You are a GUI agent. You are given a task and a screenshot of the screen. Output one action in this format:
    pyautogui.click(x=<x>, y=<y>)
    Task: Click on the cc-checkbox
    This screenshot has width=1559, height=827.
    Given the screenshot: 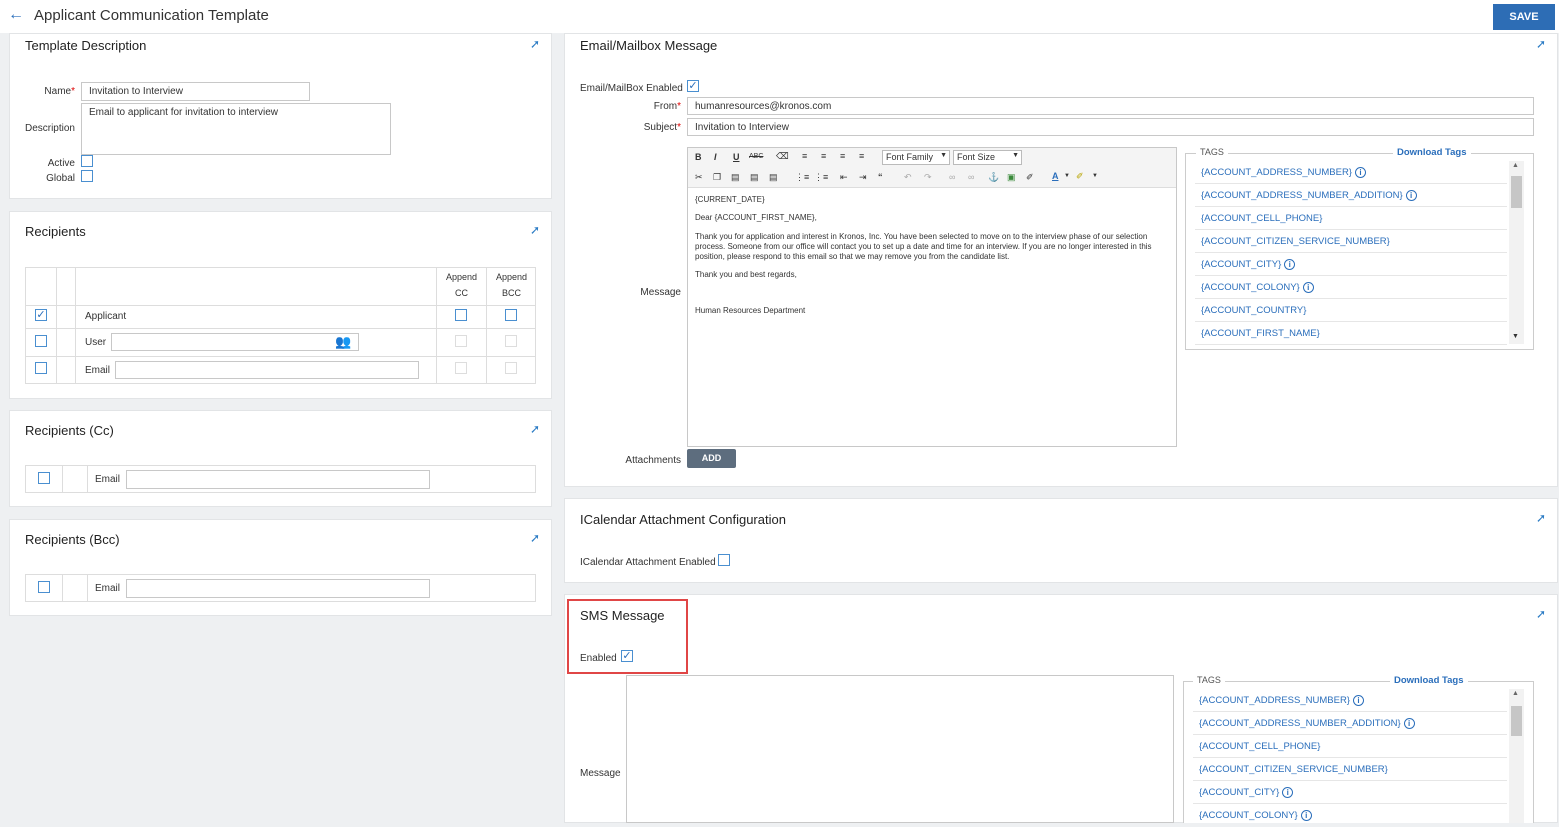 What is the action you would take?
    pyautogui.click(x=44, y=478)
    